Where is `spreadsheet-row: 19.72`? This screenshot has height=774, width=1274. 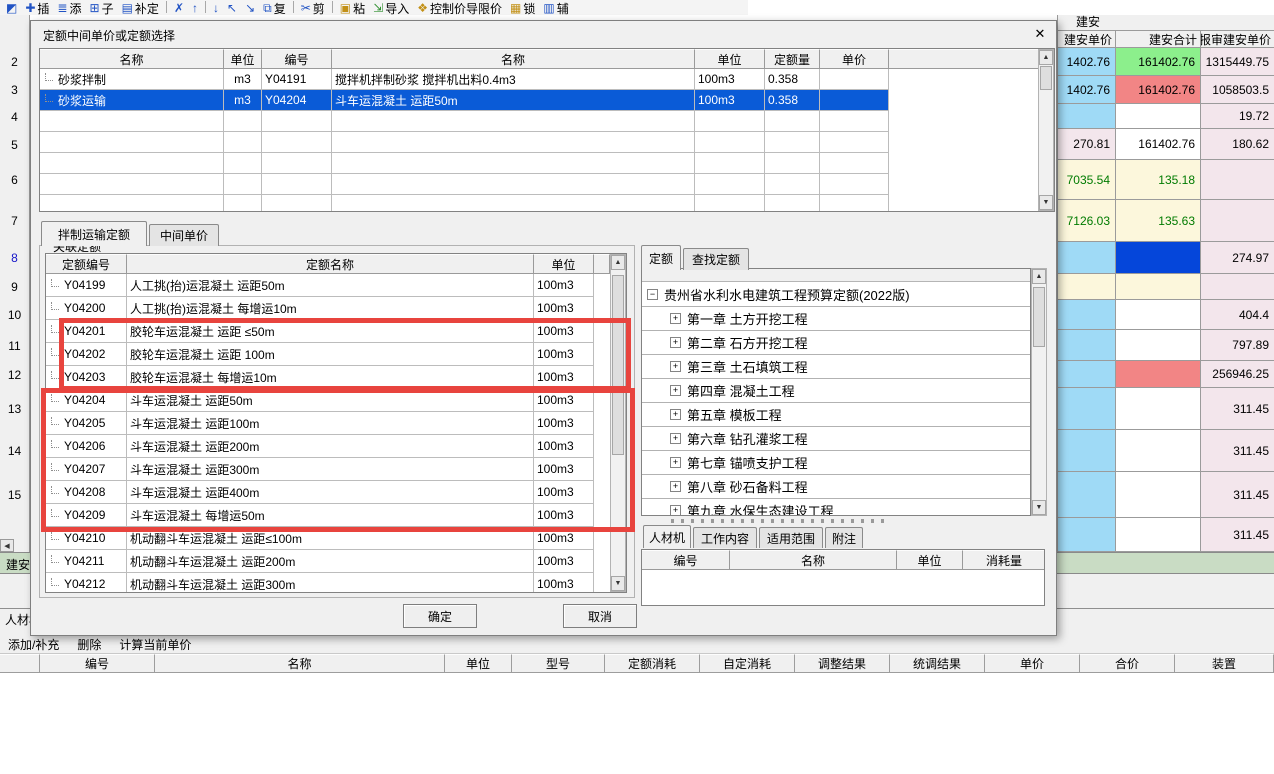 spreadsheet-row: 19.72 is located at coordinates (1166, 116).